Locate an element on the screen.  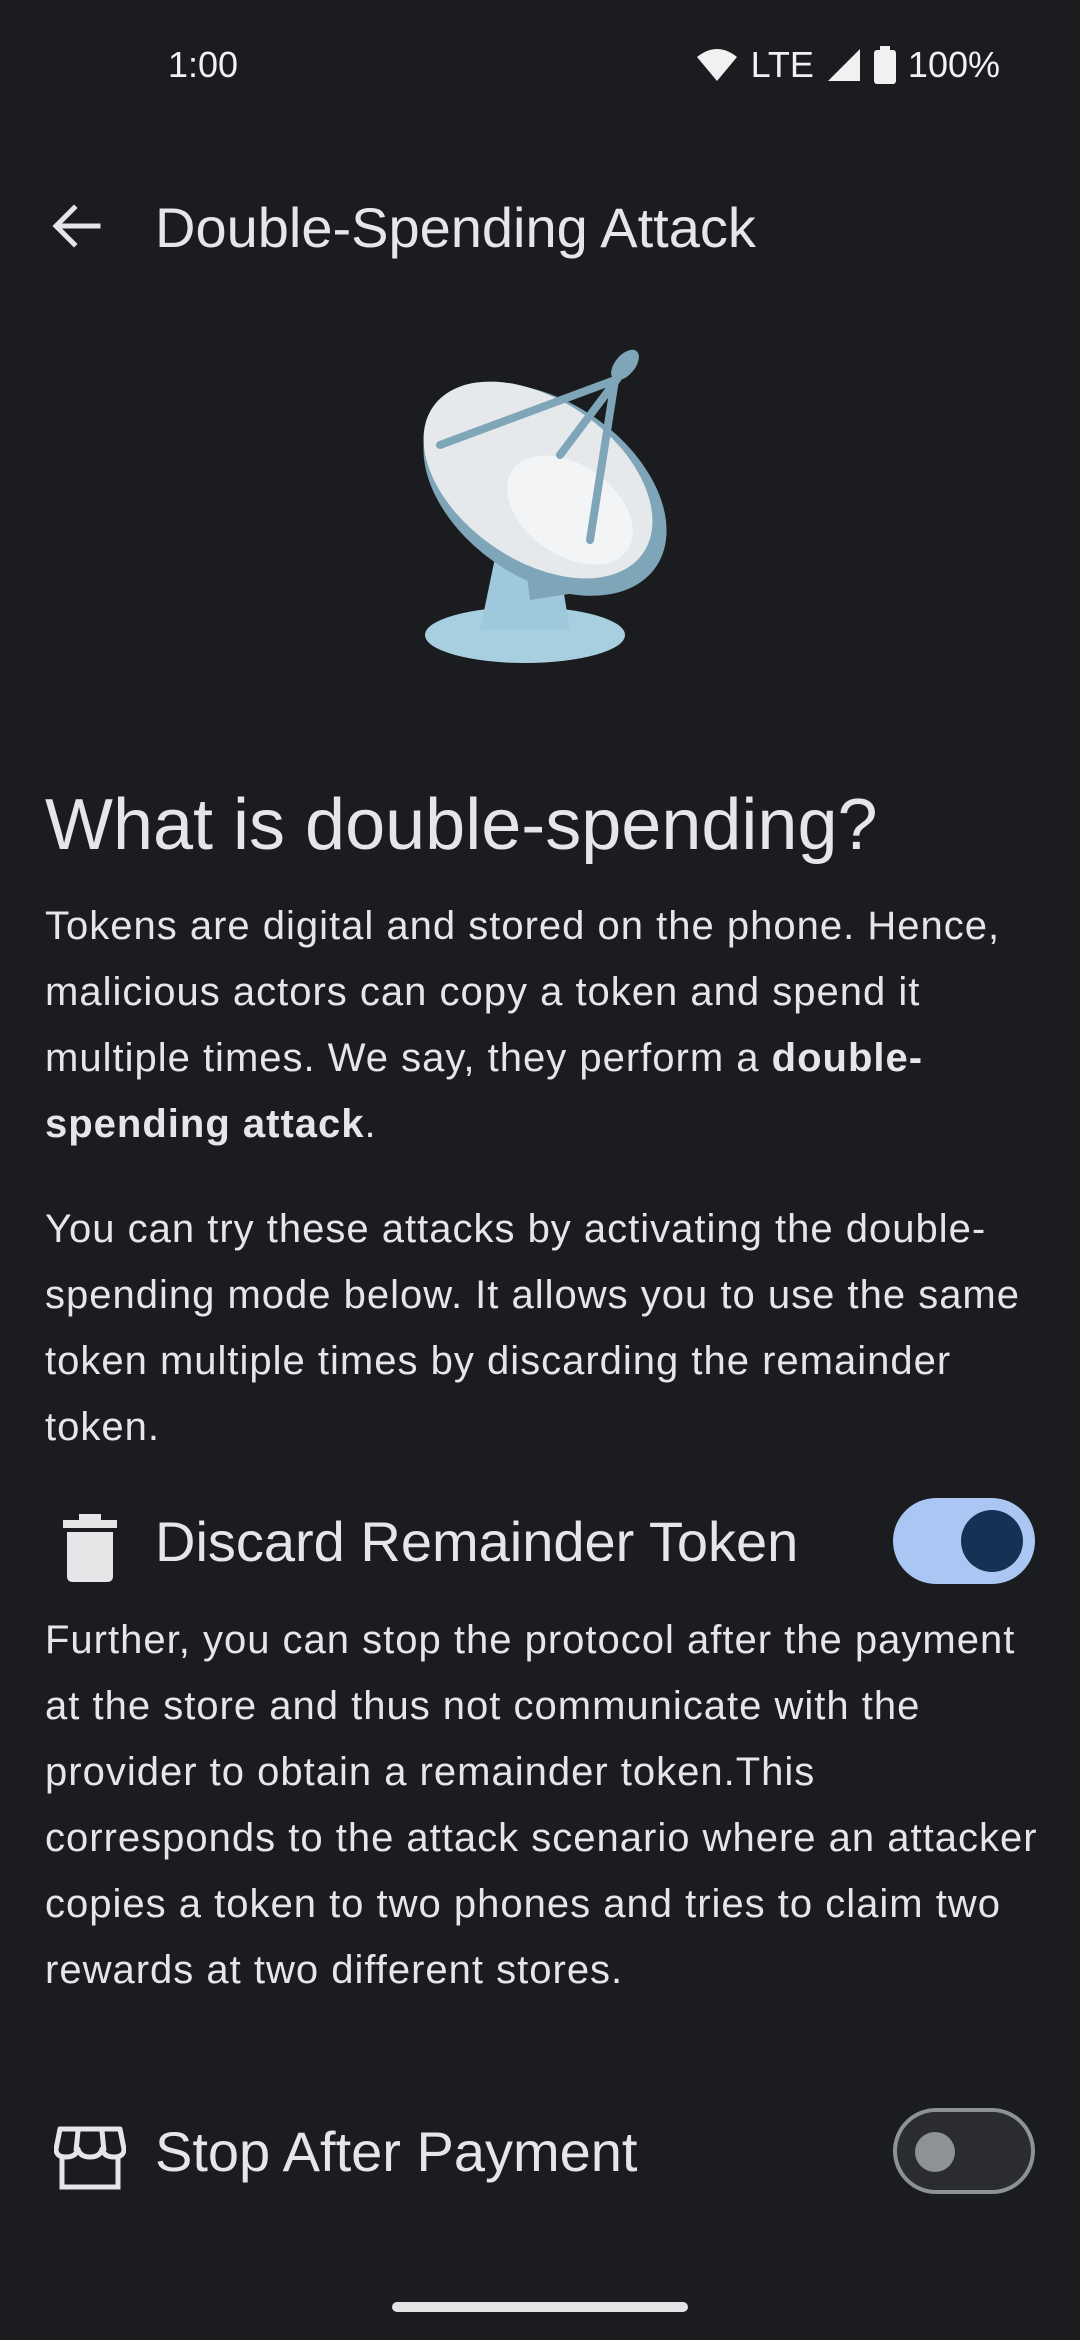
status-bar: 1:00 LTE 100% is located at coordinates (540, 70).